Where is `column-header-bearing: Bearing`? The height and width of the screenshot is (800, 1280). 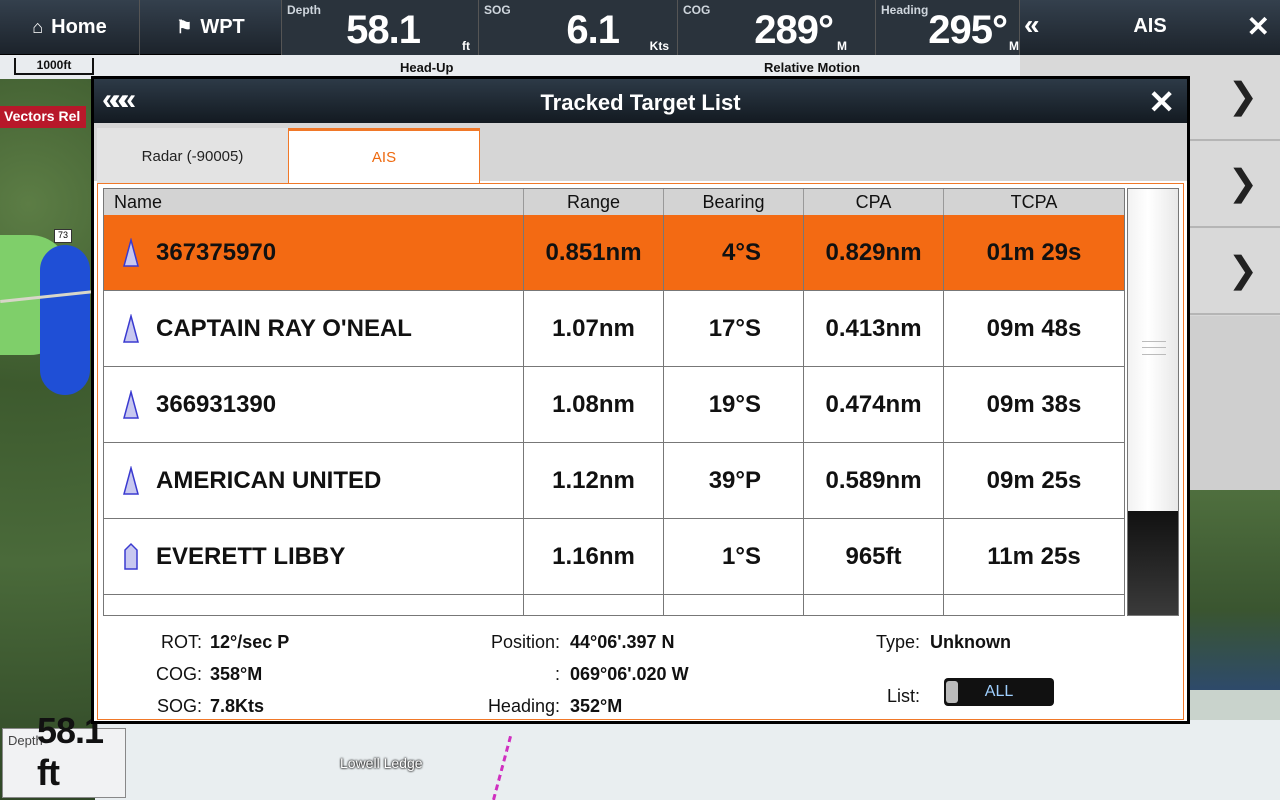
column-header-bearing: Bearing is located at coordinates (734, 202).